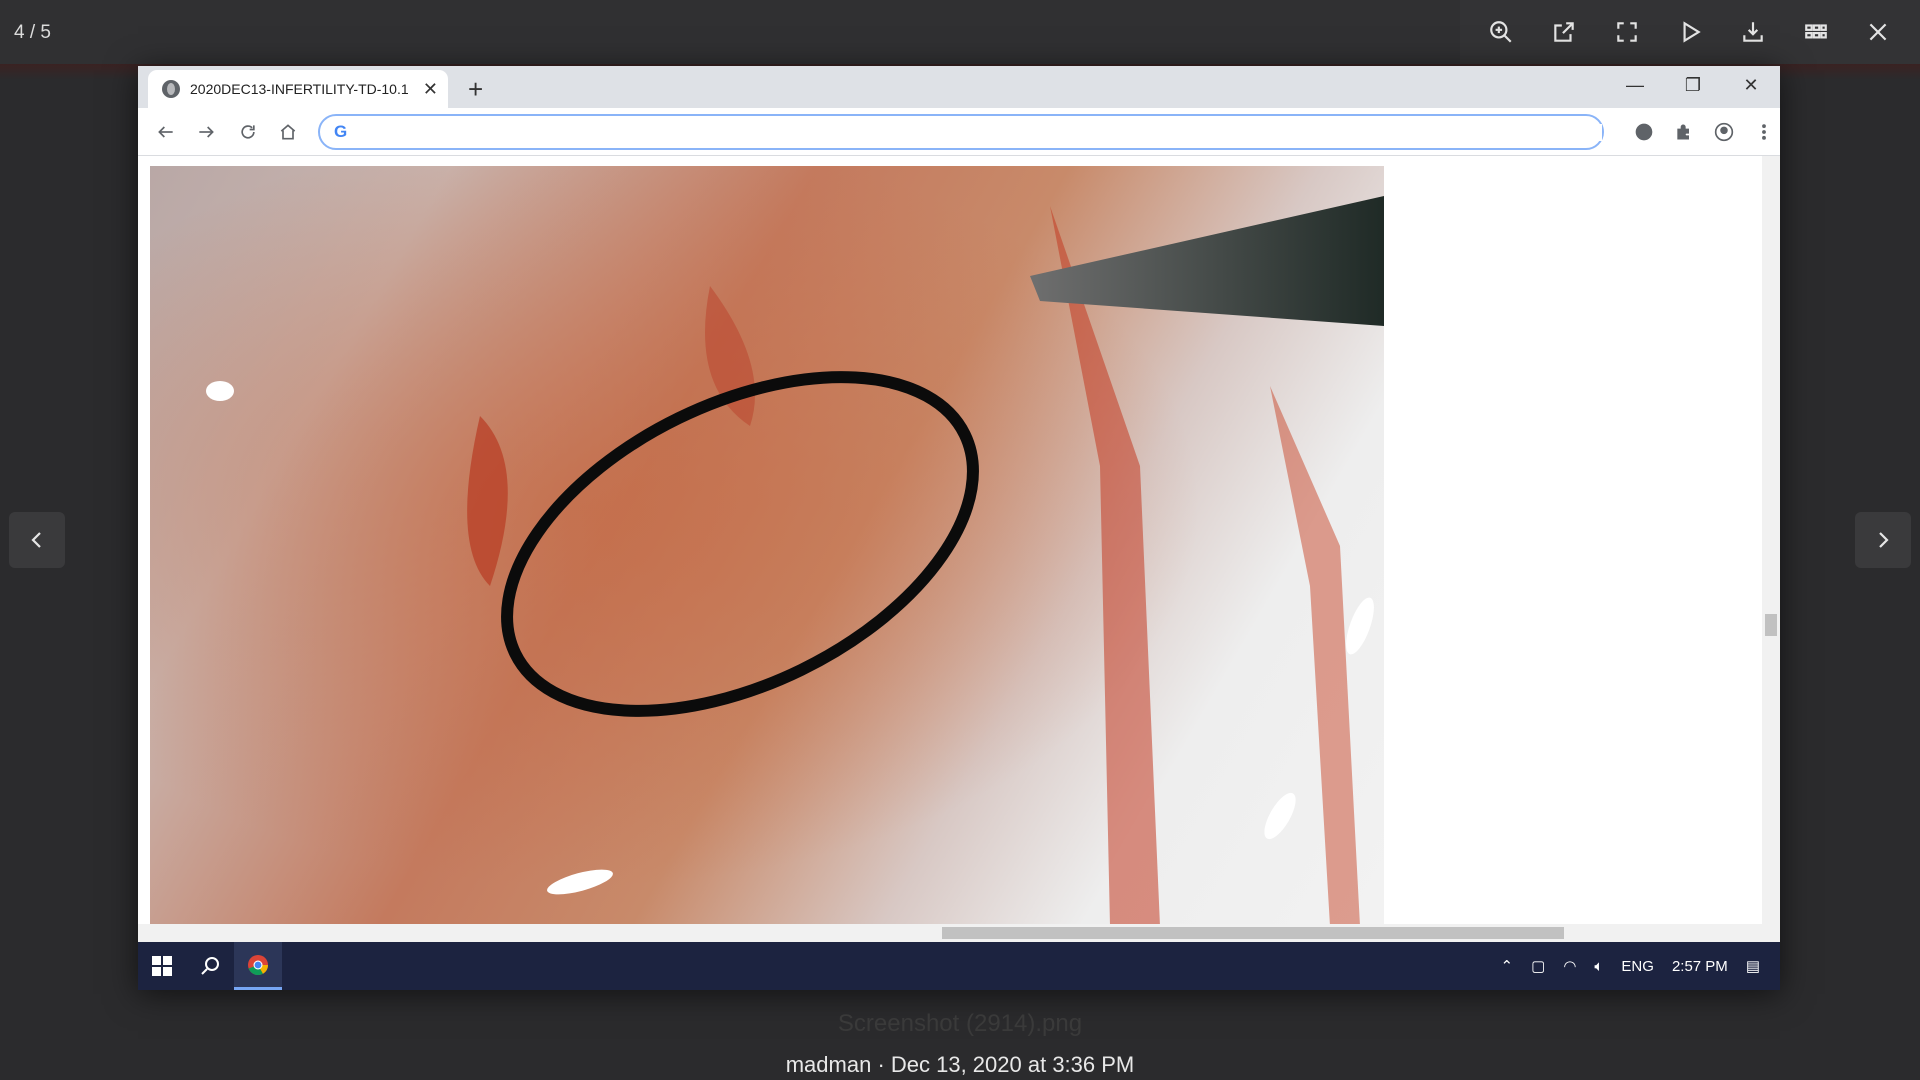 Image resolution: width=1920 pixels, height=1080 pixels. I want to click on vertical-scroll-thumb, so click(1771, 625).